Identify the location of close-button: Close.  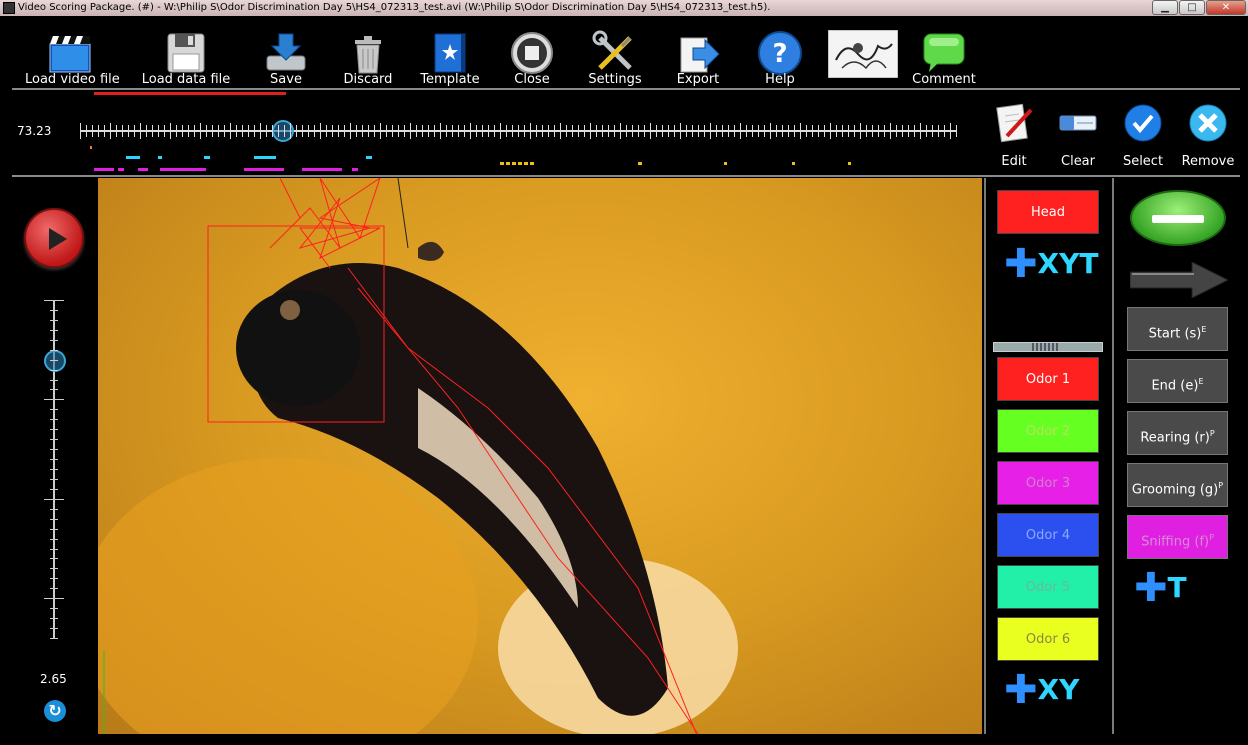
(532, 59).